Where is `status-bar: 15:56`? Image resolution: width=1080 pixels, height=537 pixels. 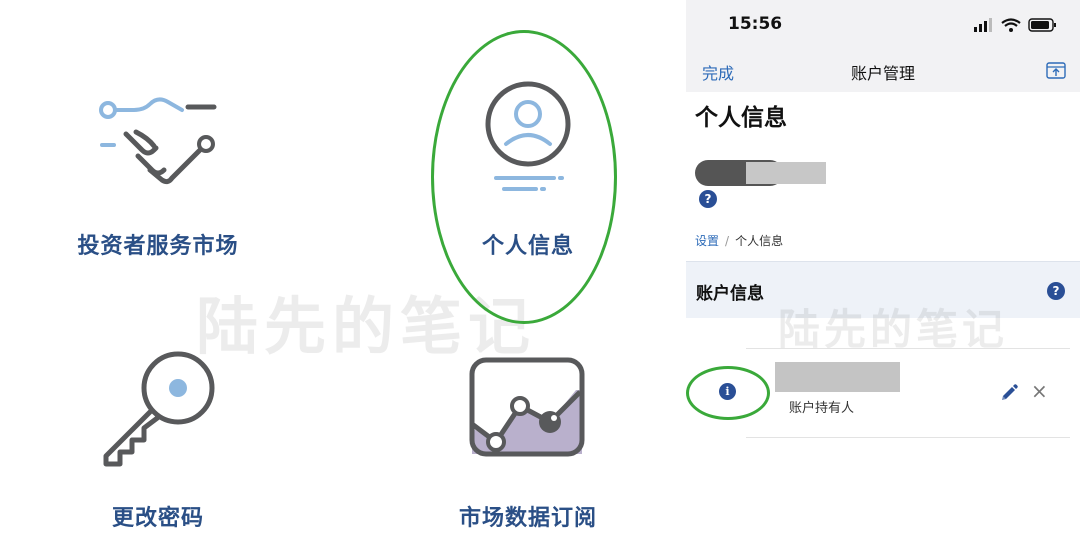
status-bar: 15:56 is located at coordinates (883, 25).